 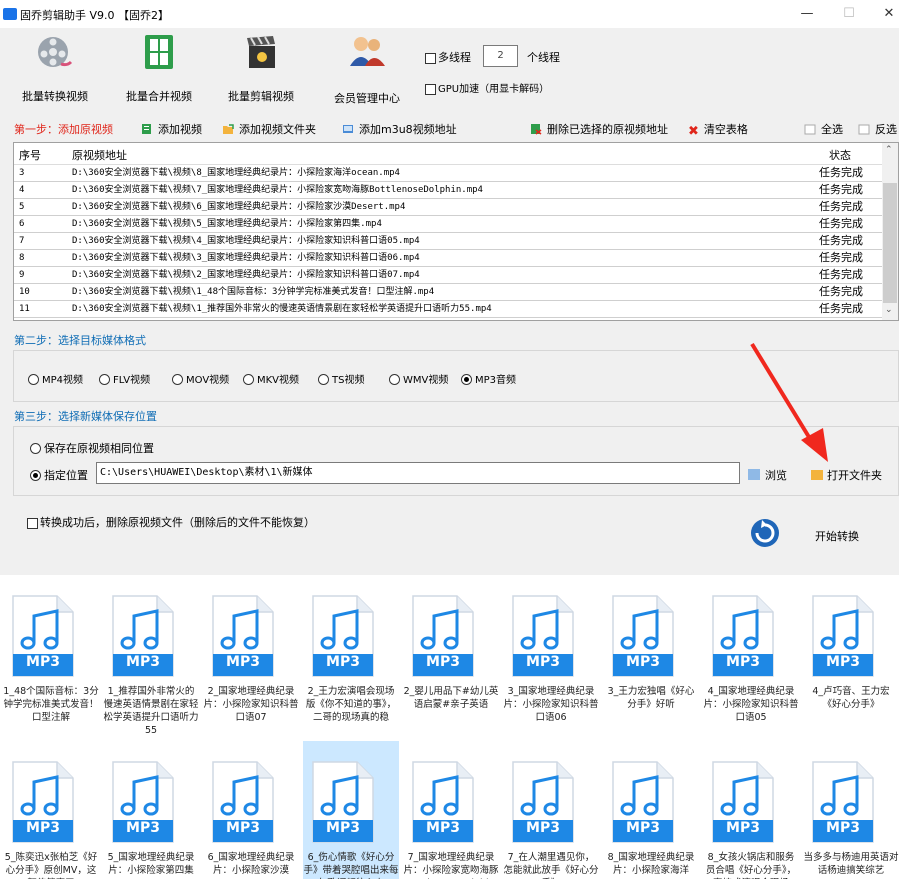 I want to click on save-path-input: C:\Users\HUAWEI\Desktop\素材\1\新媒体, so click(x=418, y=473).